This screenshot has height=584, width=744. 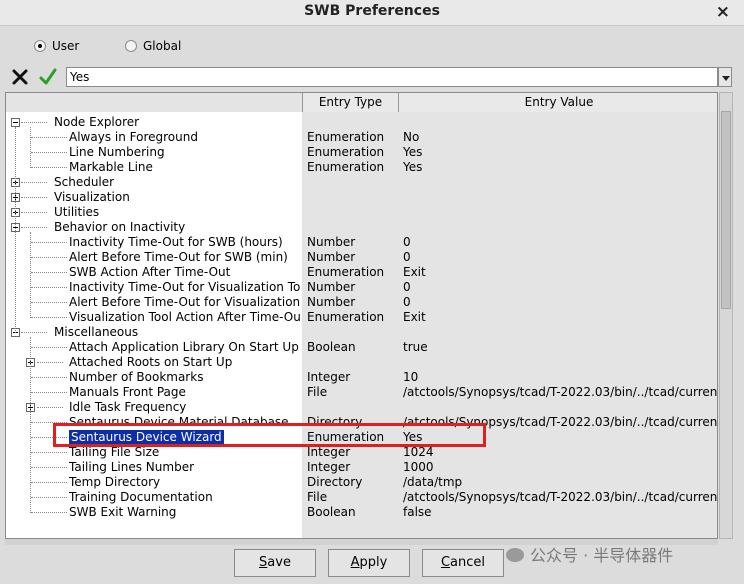 What do you see at coordinates (361, 482) in the screenshot?
I see `tree-row-temp-directory: Temp Directory Directory/data/tmp` at bounding box center [361, 482].